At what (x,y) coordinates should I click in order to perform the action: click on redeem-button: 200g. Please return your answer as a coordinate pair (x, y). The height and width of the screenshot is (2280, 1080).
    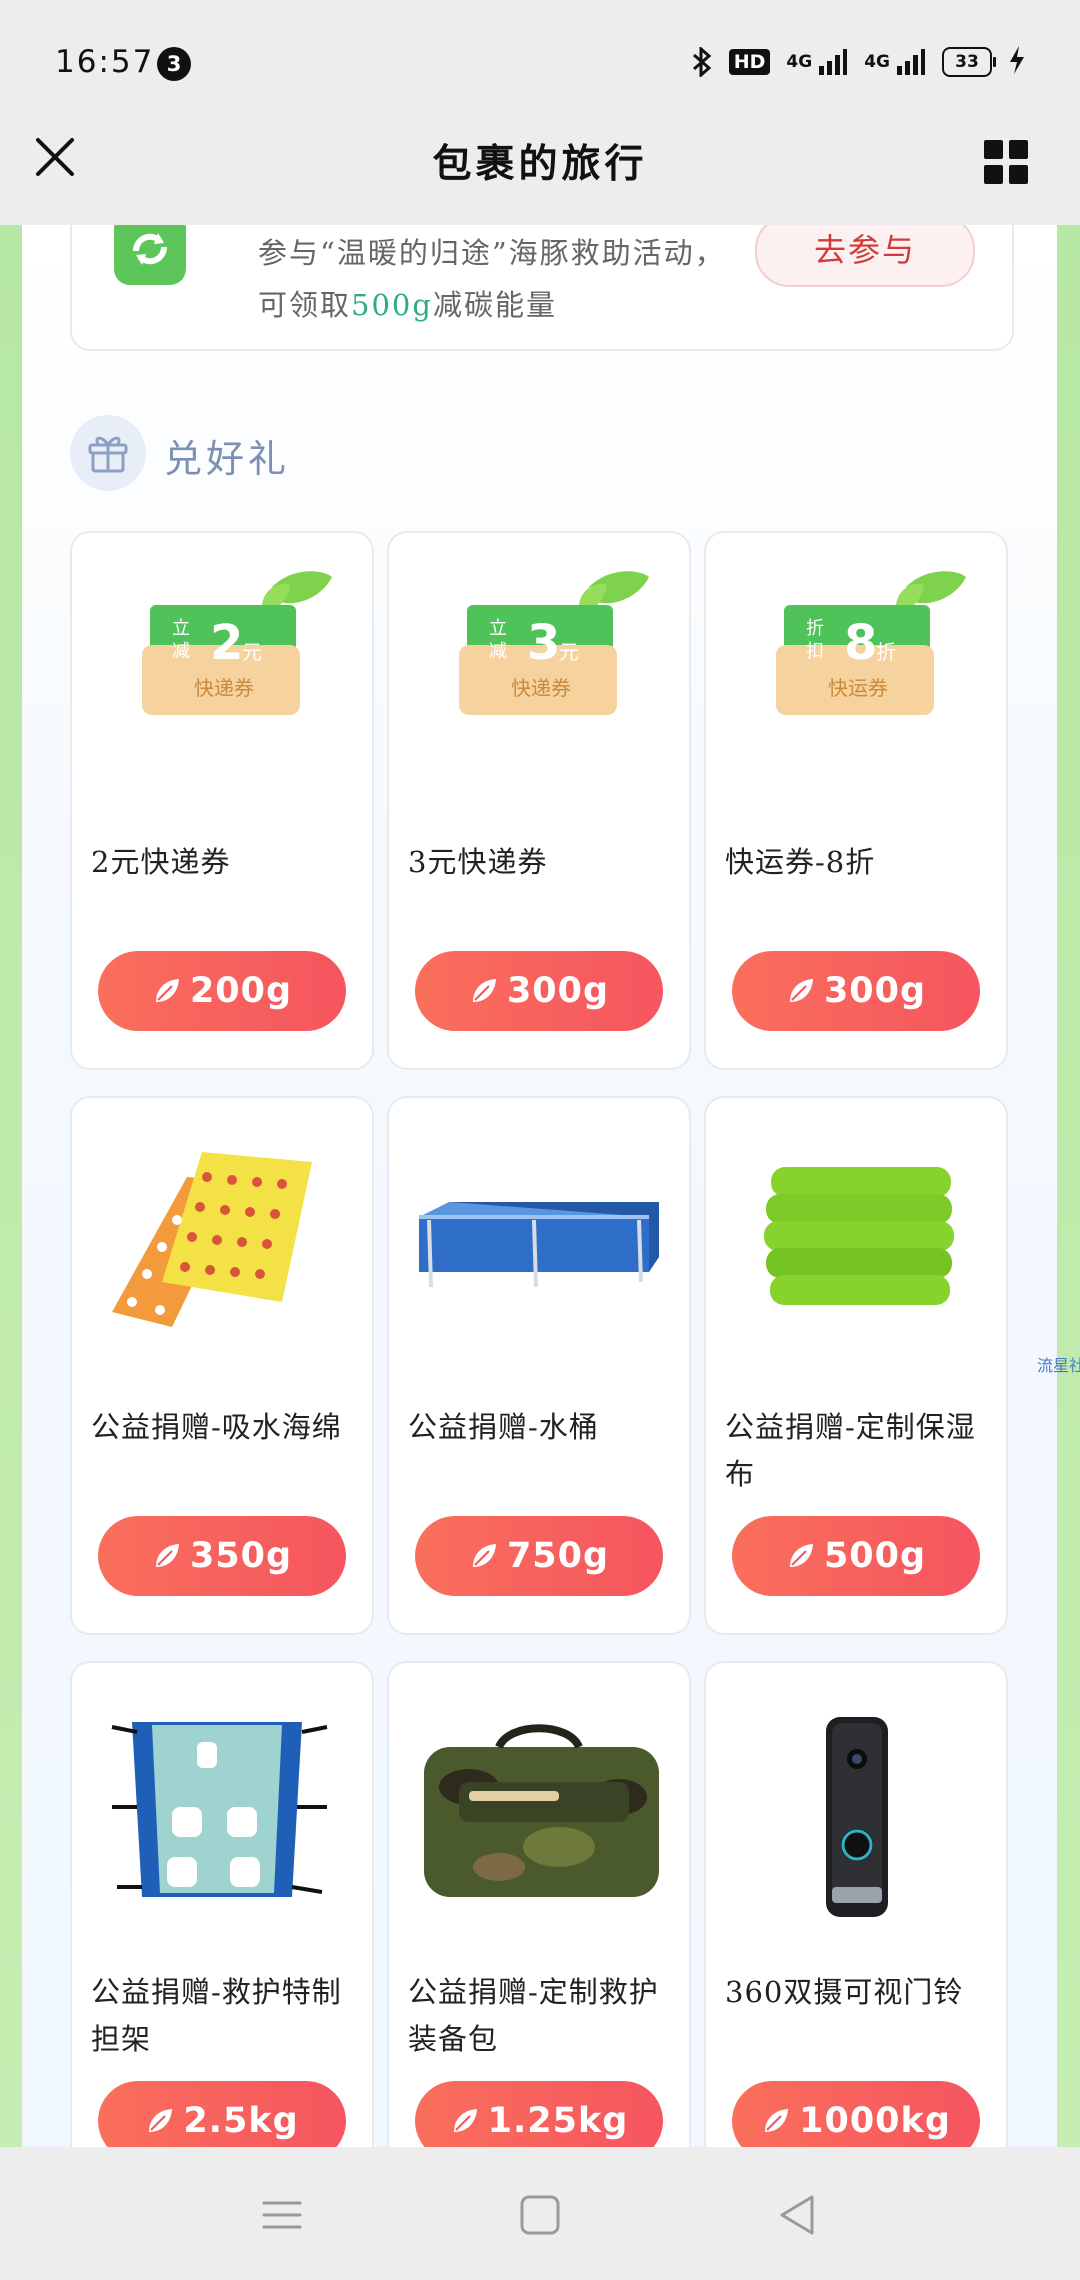
    Looking at the image, I should click on (222, 991).